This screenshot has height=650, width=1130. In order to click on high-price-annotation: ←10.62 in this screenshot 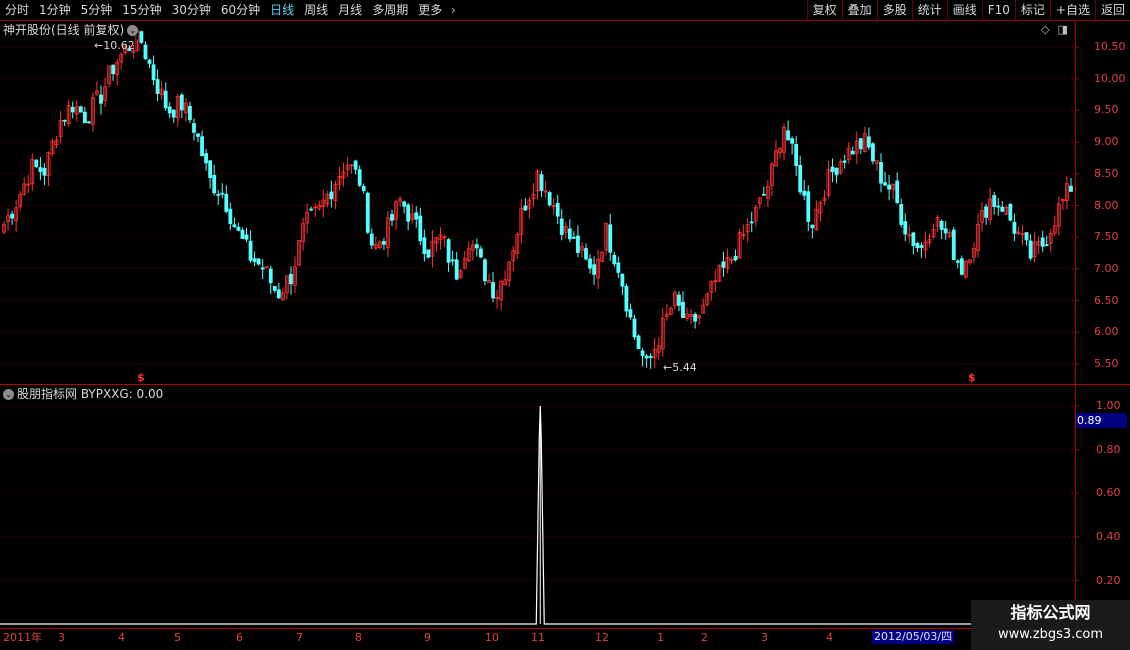, I will do `click(114, 45)`.